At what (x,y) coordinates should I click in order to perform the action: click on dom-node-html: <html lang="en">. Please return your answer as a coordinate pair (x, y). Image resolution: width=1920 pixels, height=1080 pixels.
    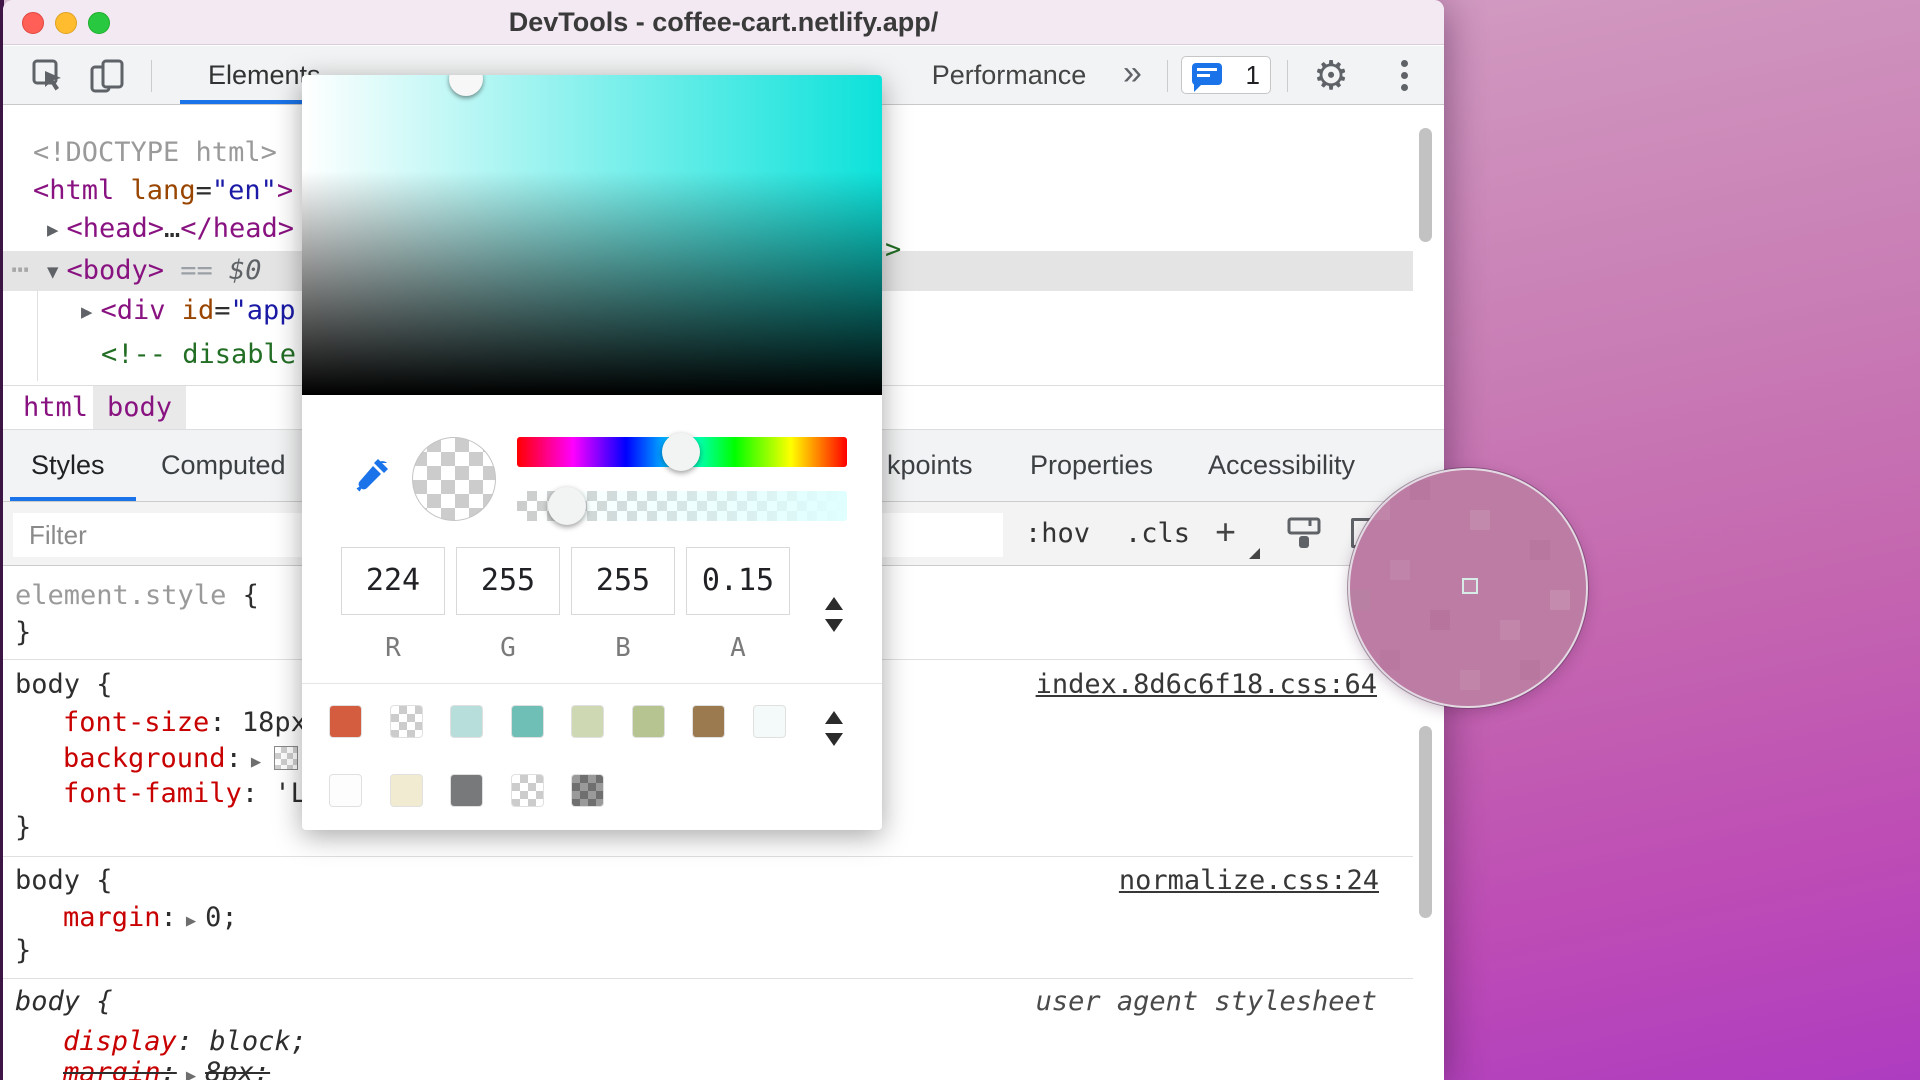
    Looking at the image, I should click on (163, 191).